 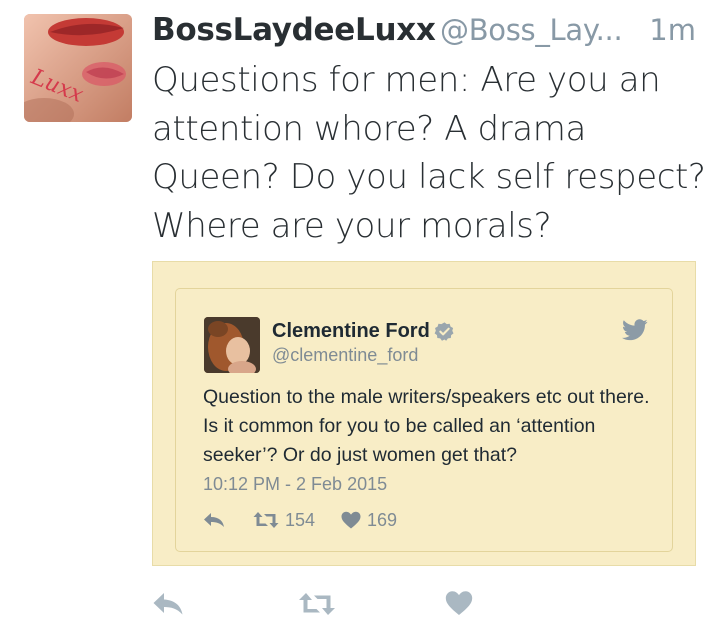 I want to click on portrait-avatar-image, so click(x=232, y=345).